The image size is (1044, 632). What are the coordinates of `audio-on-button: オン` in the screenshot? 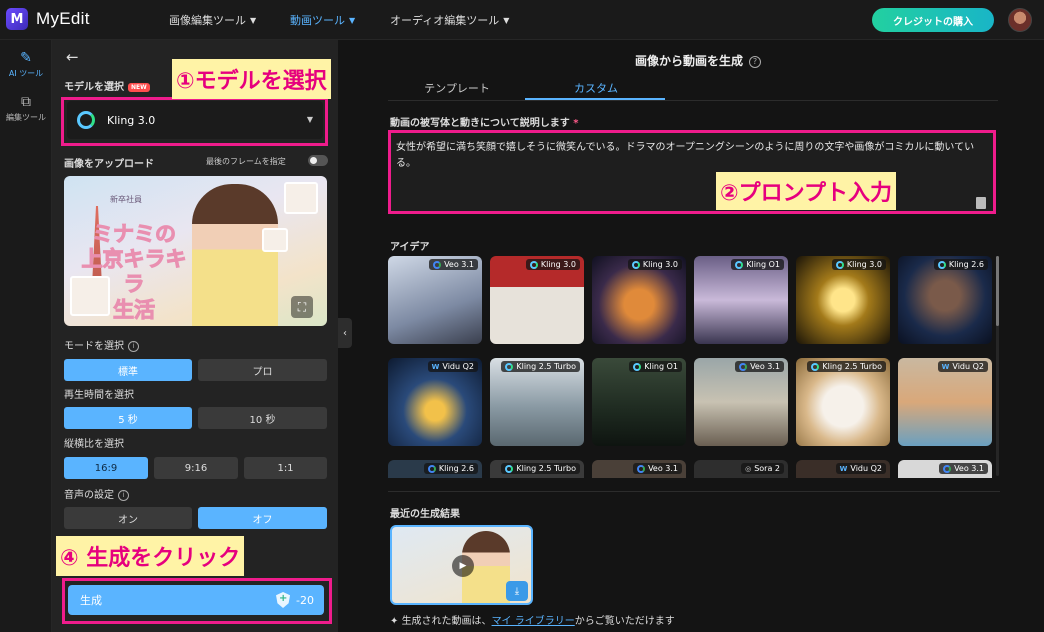 It's located at (128, 518).